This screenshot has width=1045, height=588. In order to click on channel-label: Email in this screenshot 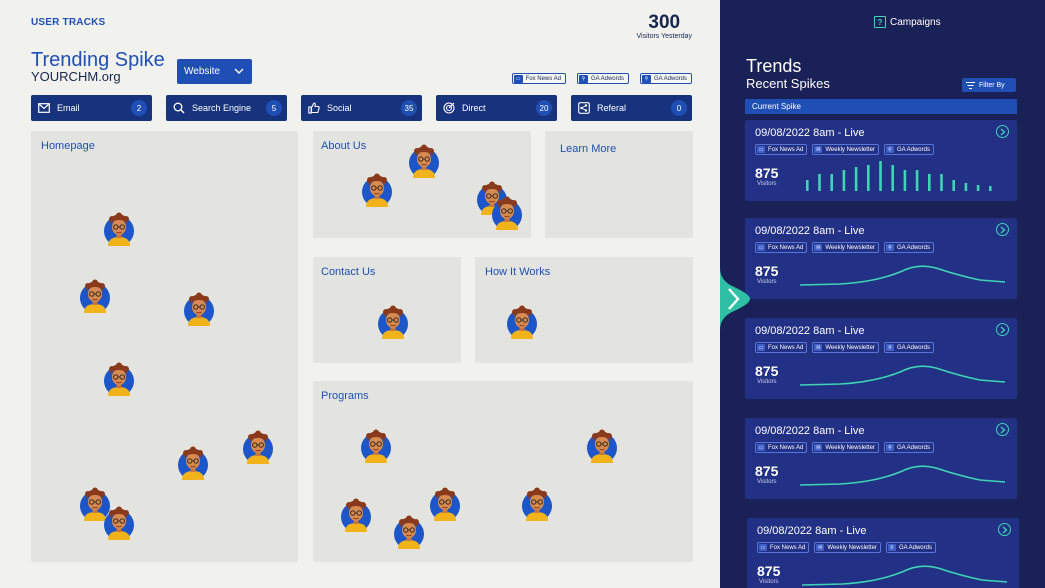, I will do `click(68, 108)`.